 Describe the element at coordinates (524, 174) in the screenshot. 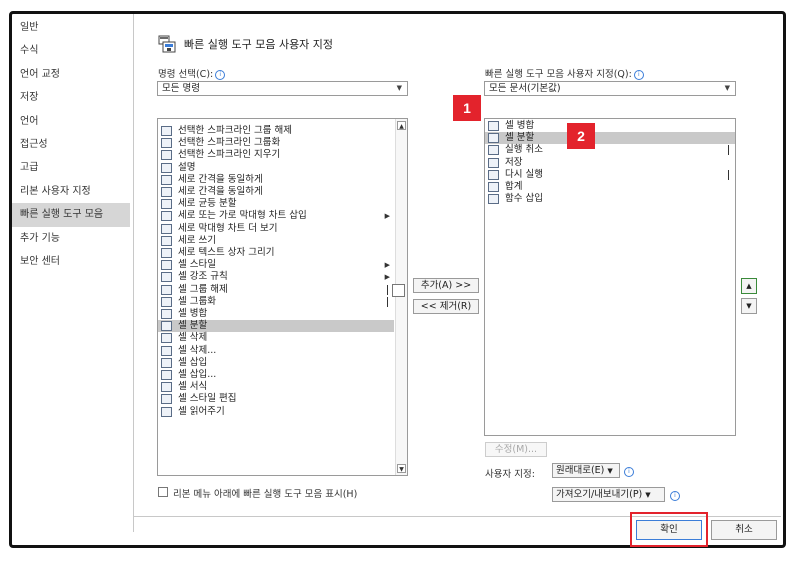

I see `list-item-label: 다시 실행` at that location.